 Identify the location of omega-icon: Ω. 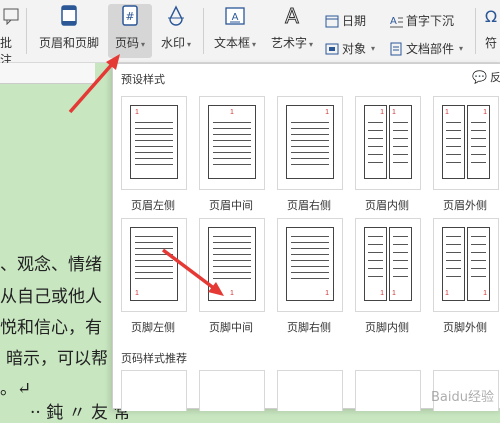
(491, 16).